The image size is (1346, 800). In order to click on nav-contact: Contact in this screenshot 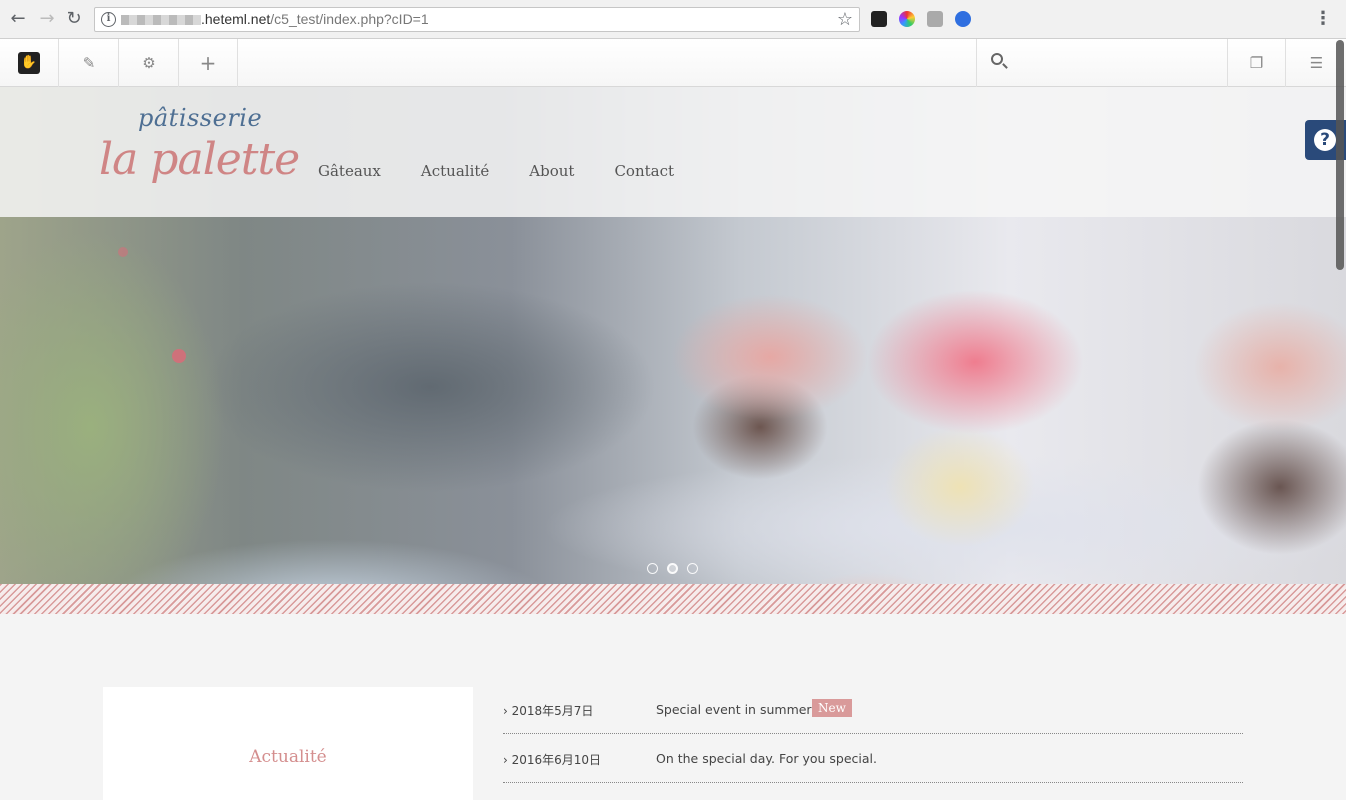, I will do `click(644, 171)`.